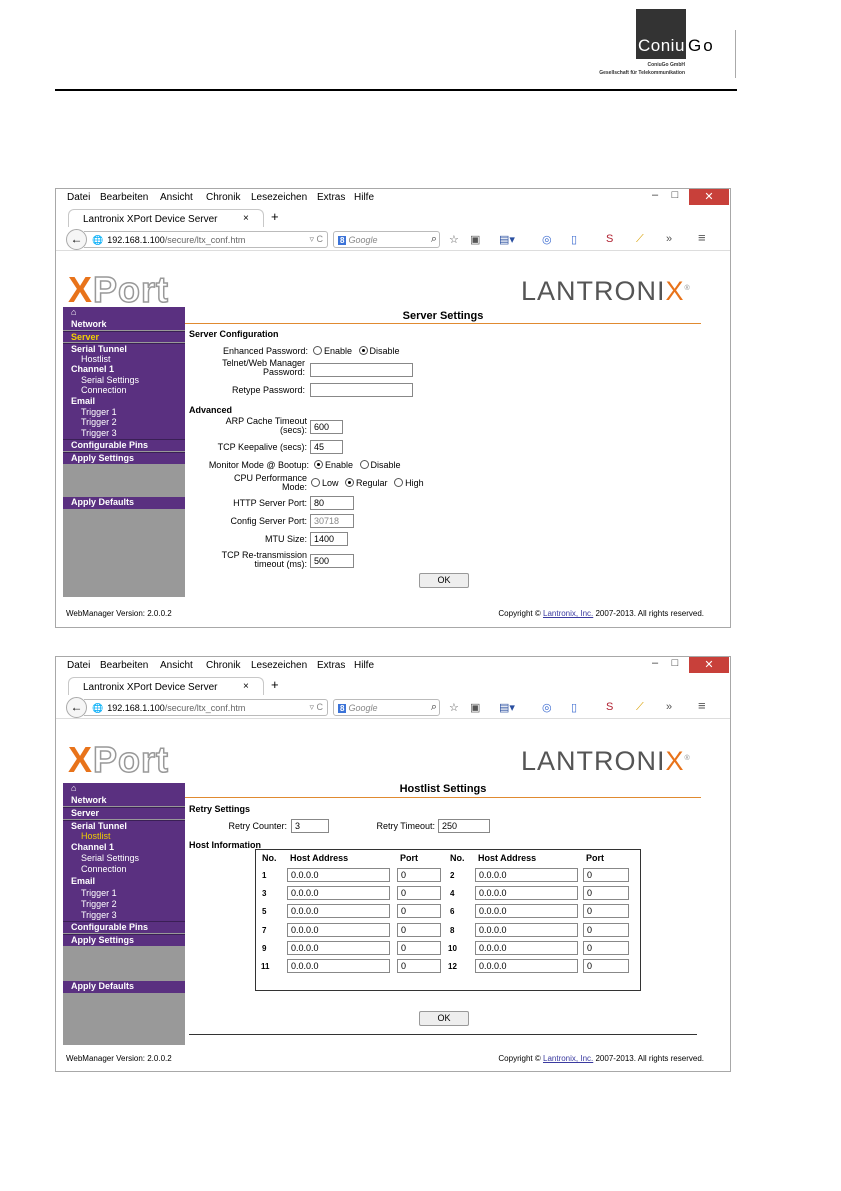 Image resolution: width=841 pixels, height=1191 pixels. What do you see at coordinates (409, 483) in the screenshot?
I see `cpu-mode-high: High` at bounding box center [409, 483].